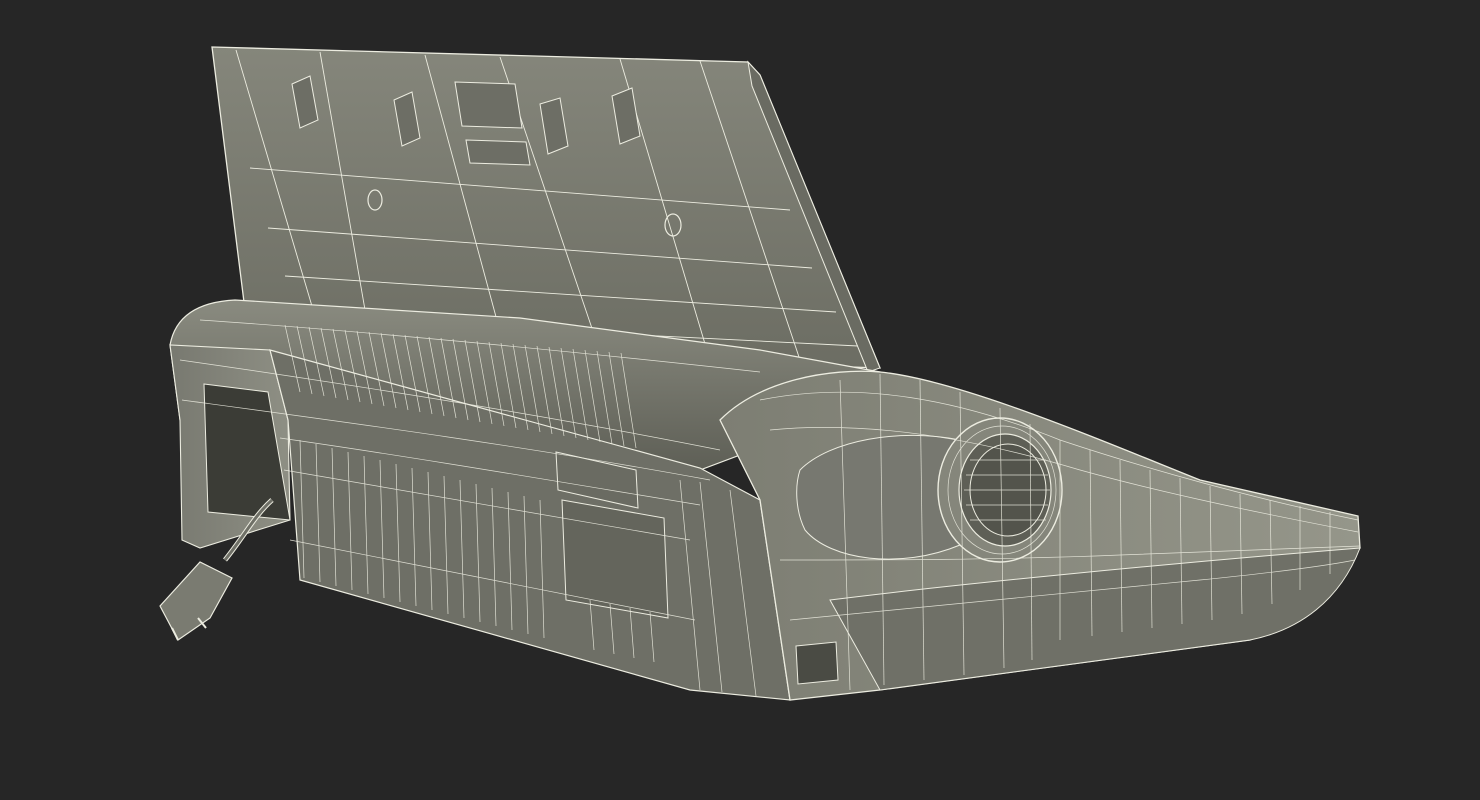  Describe the element at coordinates (817, 663) in the screenshot. I see `connector-slot` at that location.